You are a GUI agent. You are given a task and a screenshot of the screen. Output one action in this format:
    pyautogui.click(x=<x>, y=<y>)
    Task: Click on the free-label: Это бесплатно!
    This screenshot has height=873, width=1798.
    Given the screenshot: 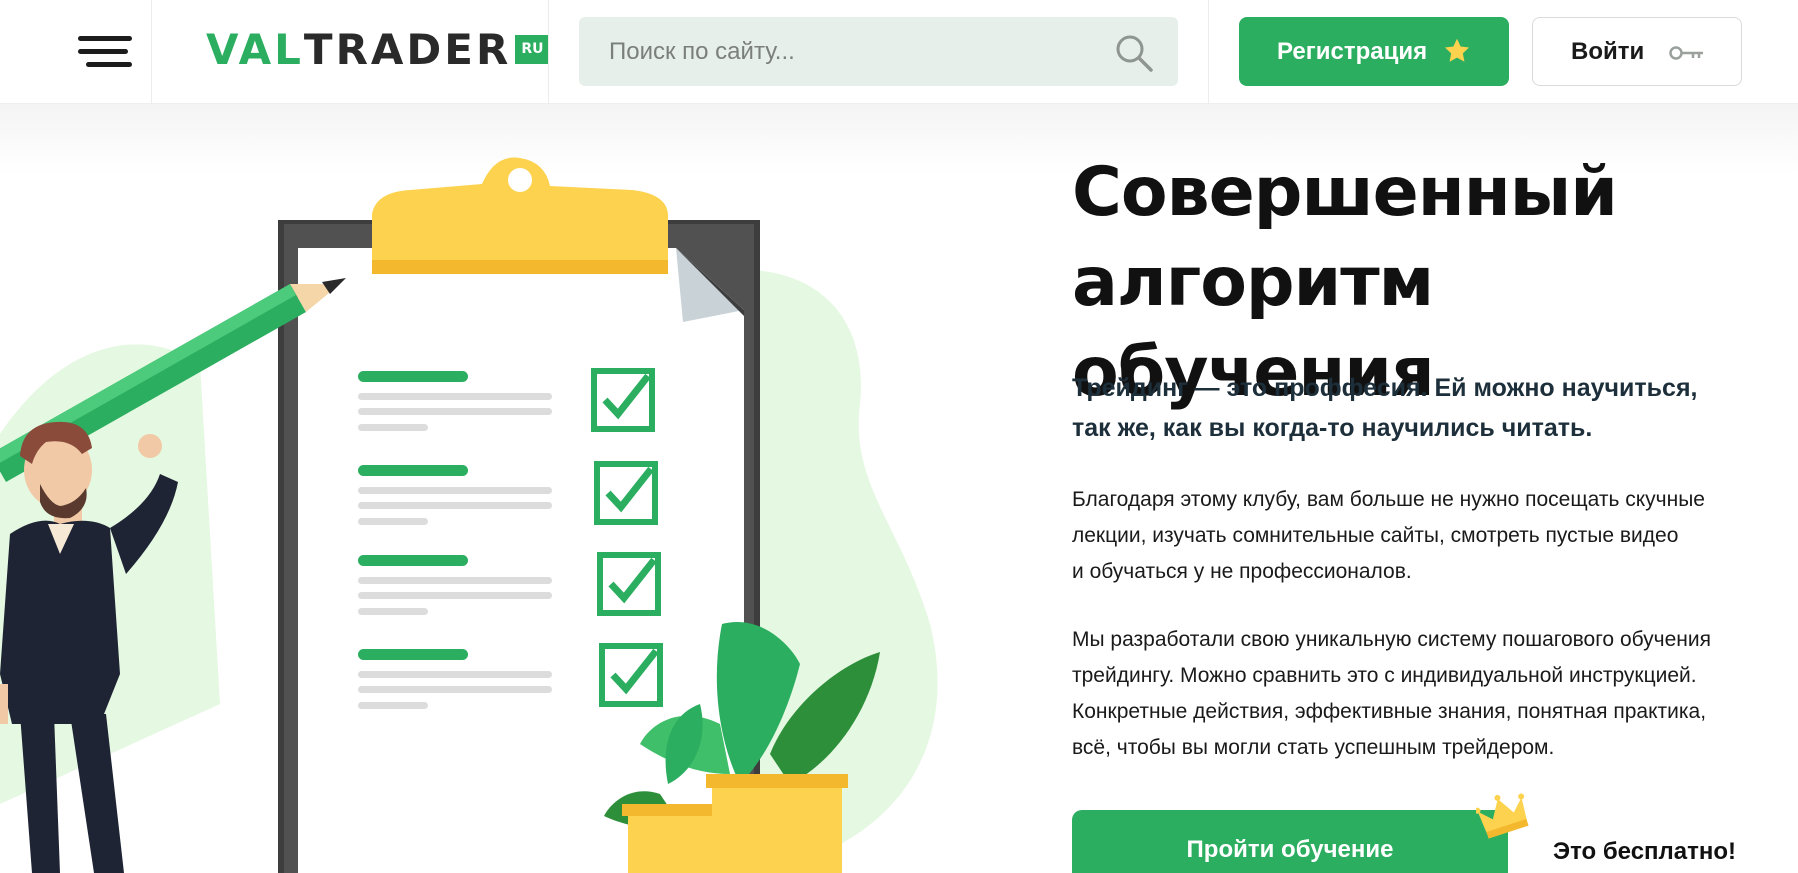 What is the action you would take?
    pyautogui.click(x=1645, y=851)
    